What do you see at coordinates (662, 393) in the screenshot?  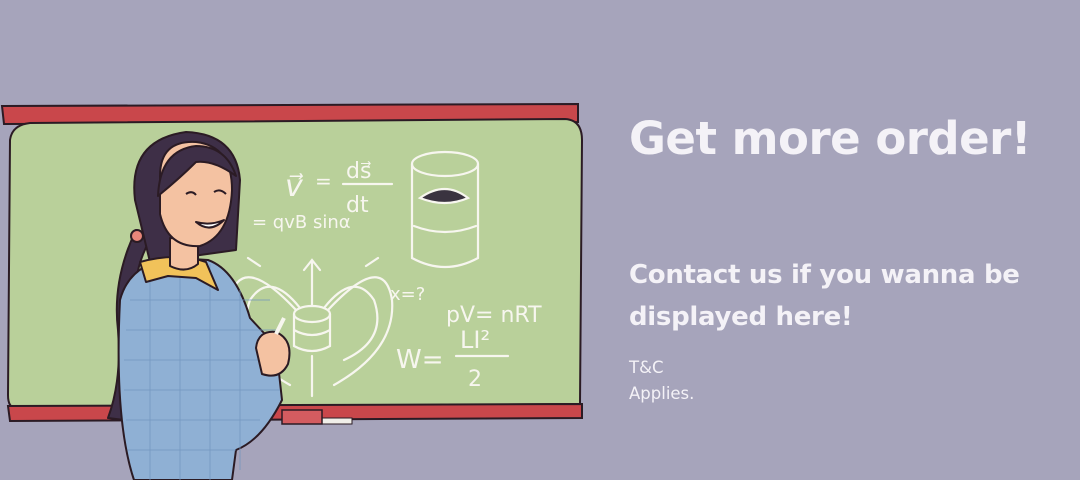 I see `terms-note-line-2: Applies.` at bounding box center [662, 393].